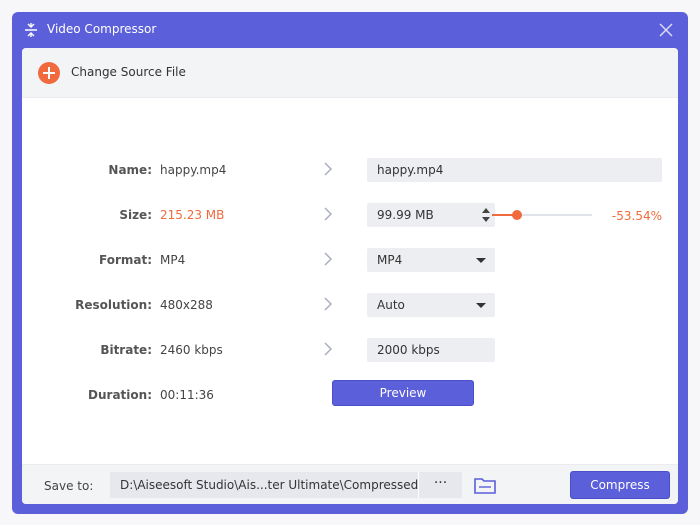 The width and height of the screenshot is (700, 525). I want to click on duration-label: Duration:, so click(120, 395).